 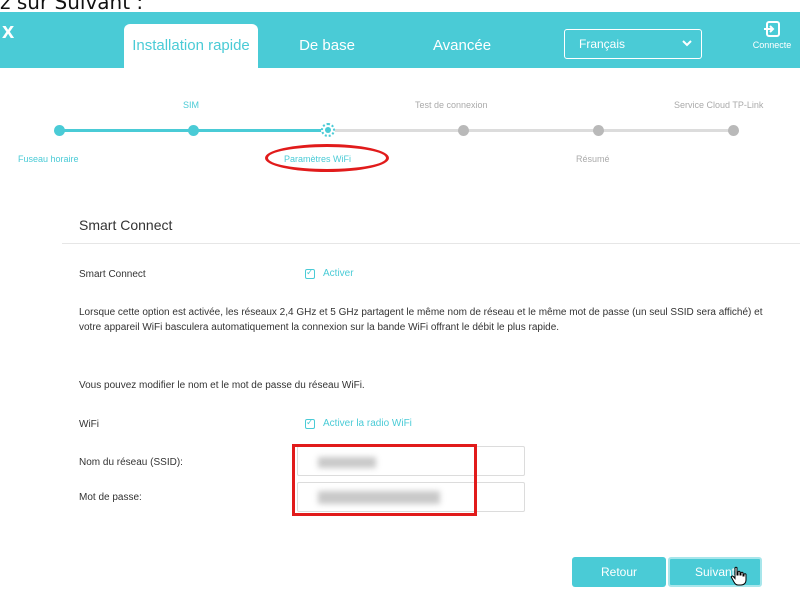 What do you see at coordinates (328, 130) in the screenshot?
I see `step-node-wifi` at bounding box center [328, 130].